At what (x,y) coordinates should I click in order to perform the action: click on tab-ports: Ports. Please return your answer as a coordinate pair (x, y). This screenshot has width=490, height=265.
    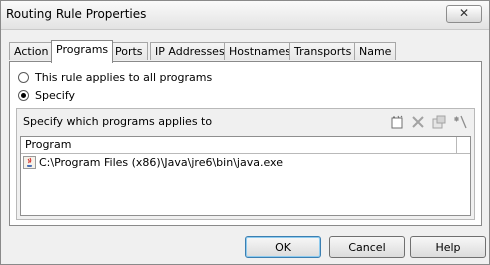
    Looking at the image, I should click on (129, 51).